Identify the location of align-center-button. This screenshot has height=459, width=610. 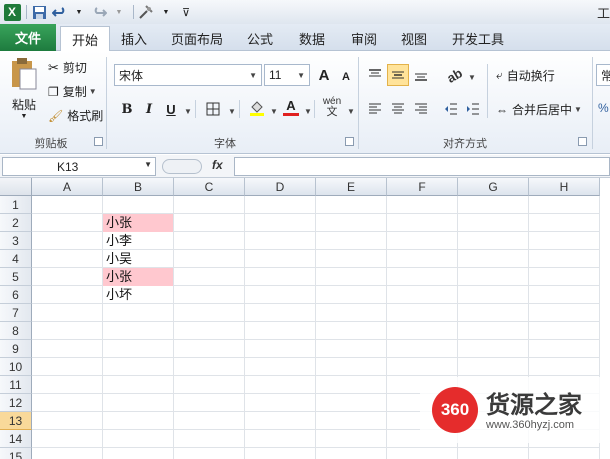
(398, 109).